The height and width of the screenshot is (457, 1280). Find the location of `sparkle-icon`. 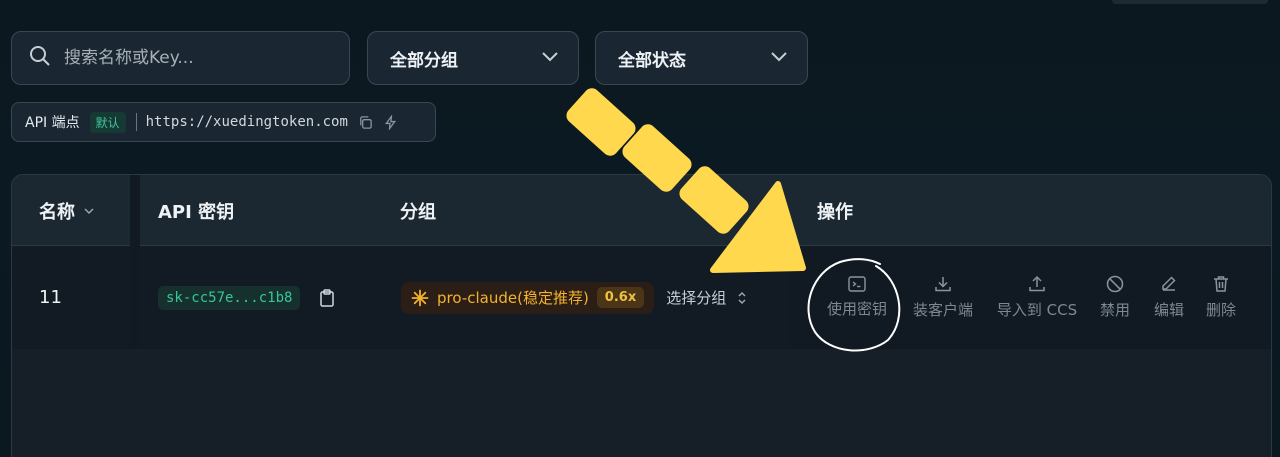

sparkle-icon is located at coordinates (420, 298).